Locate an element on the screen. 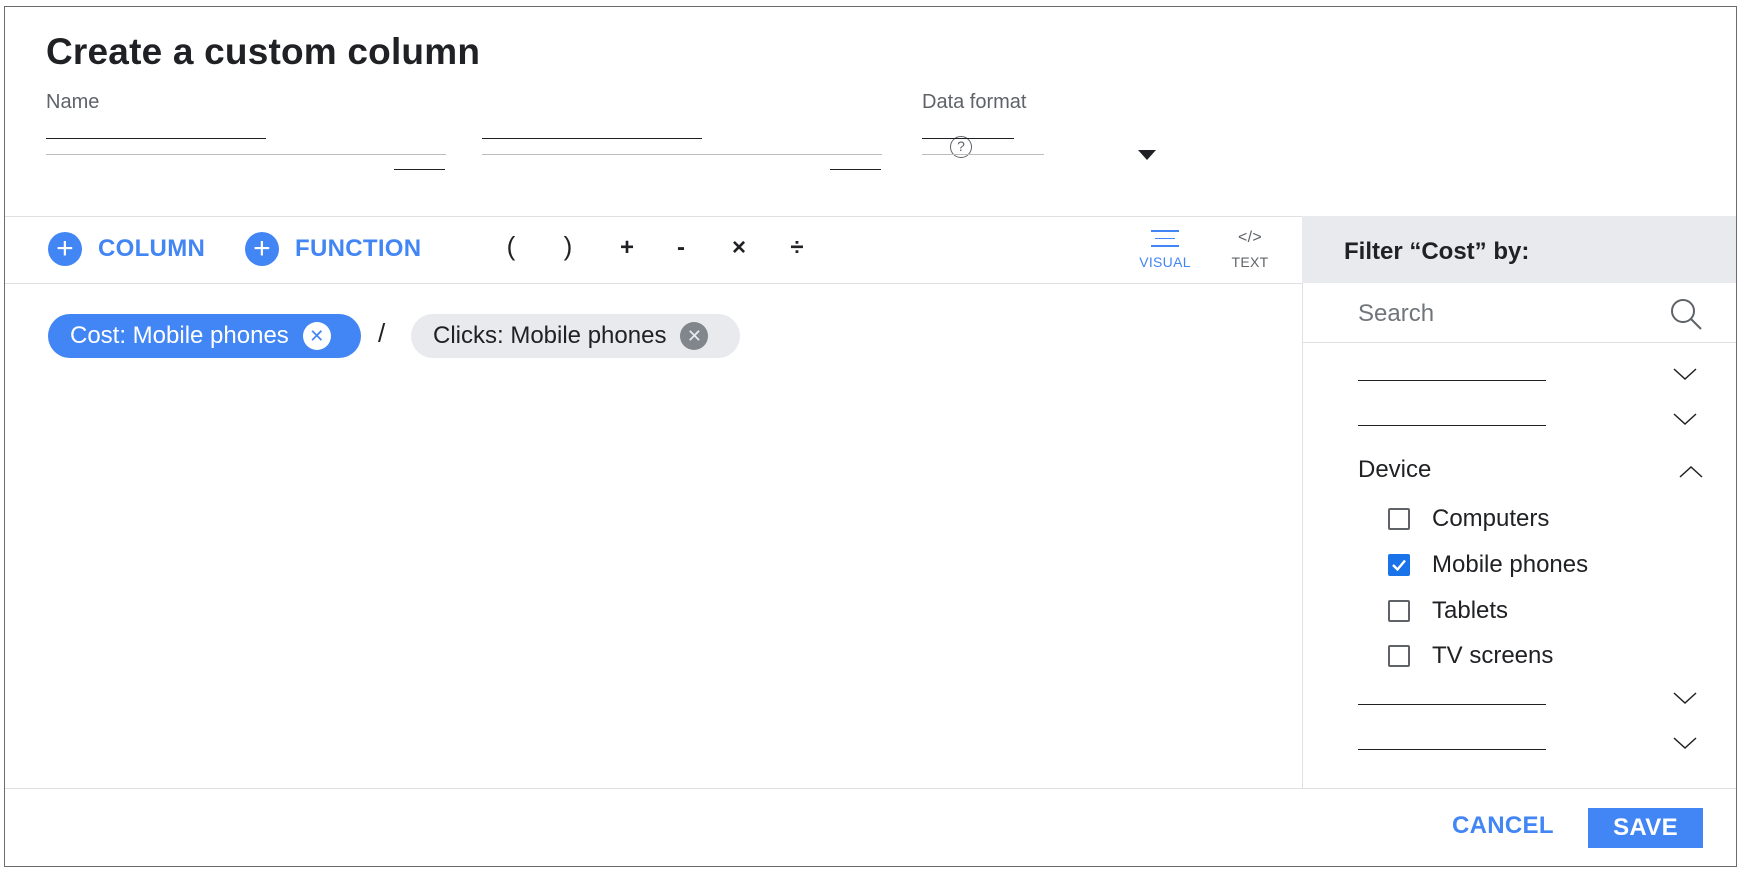 The width and height of the screenshot is (1745, 875). chip-label: Cost: Mobile phones is located at coordinates (179, 335).